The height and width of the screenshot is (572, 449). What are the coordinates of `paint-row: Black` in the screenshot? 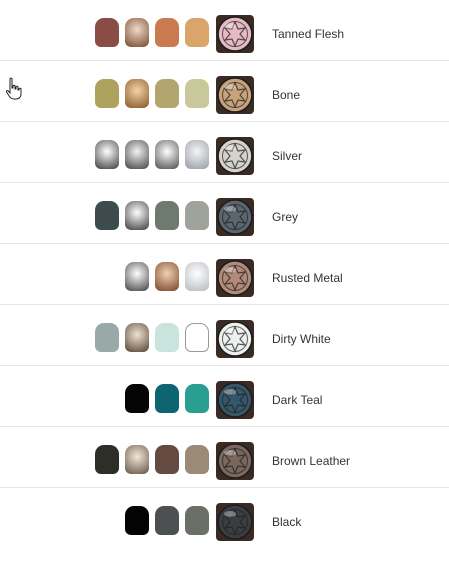 It's located at (224, 518).